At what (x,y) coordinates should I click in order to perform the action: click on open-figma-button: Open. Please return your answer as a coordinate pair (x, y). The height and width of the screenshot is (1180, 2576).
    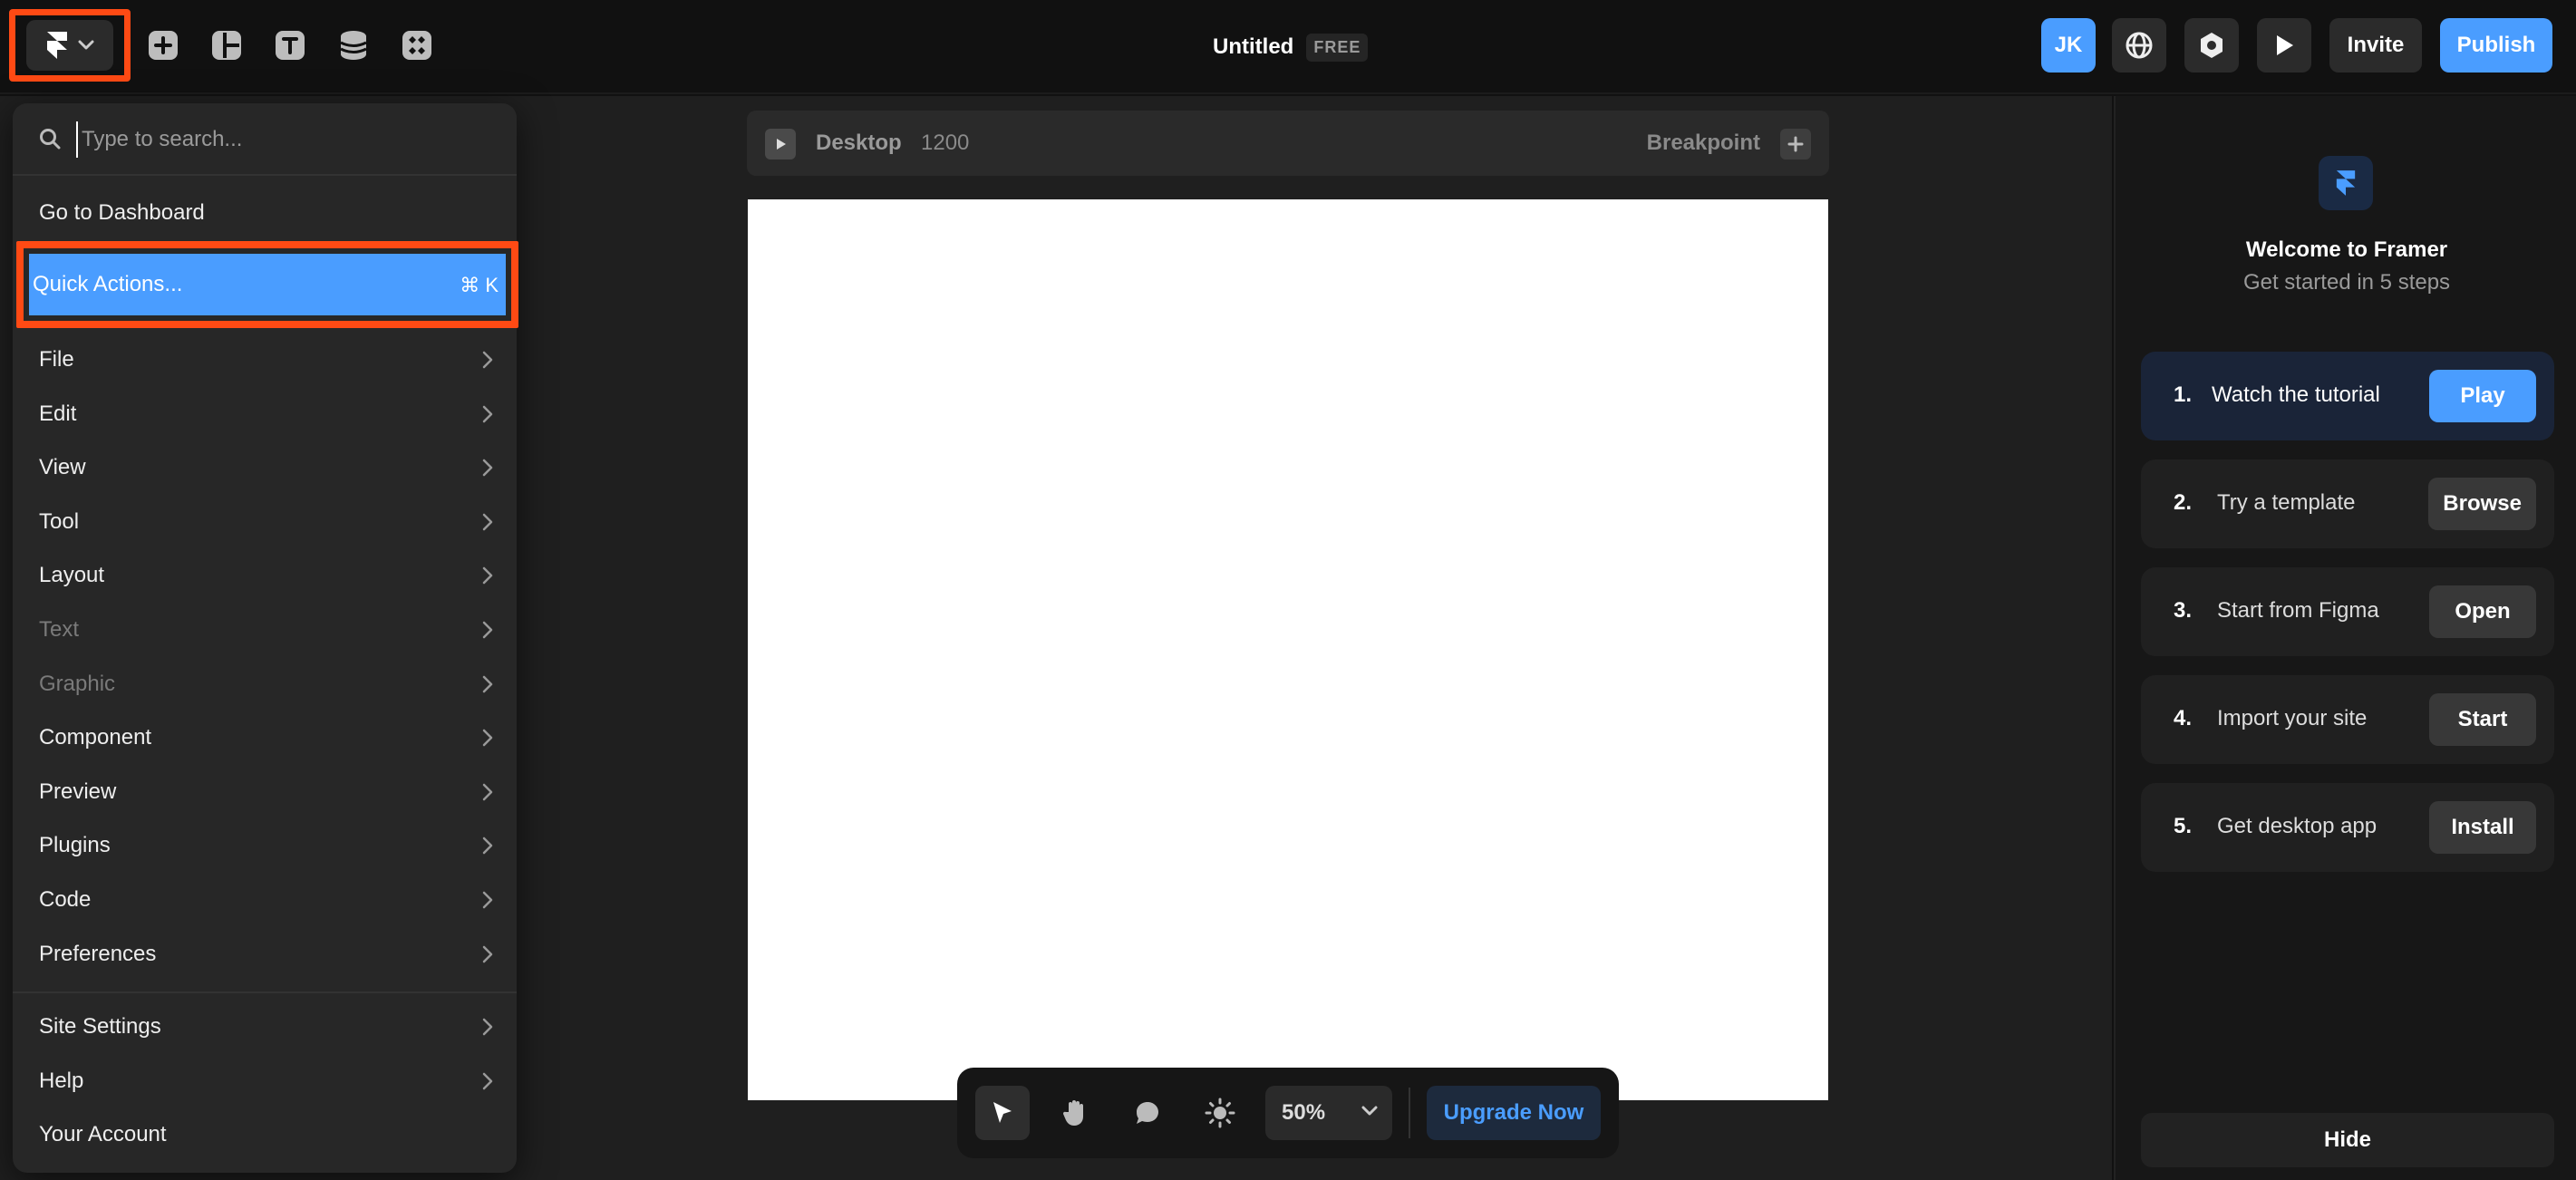
    Looking at the image, I should click on (2482, 612).